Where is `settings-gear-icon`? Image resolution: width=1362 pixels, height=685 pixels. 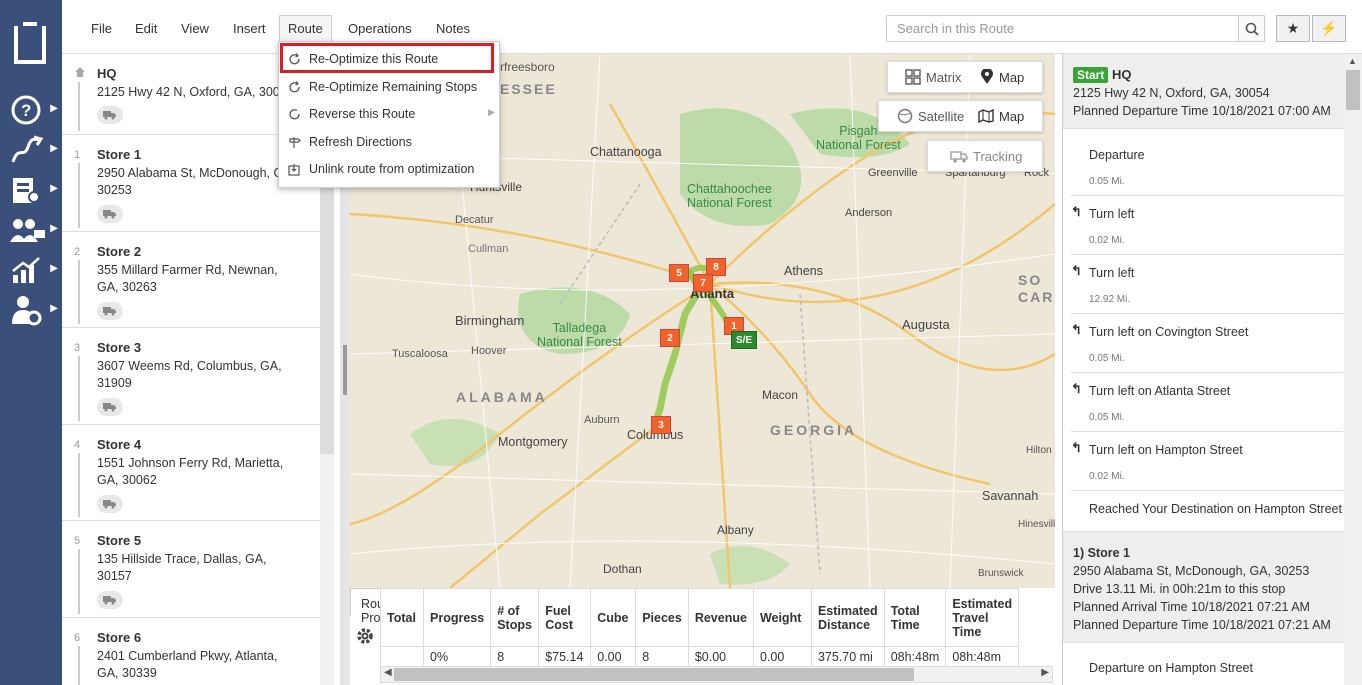
settings-gear-icon is located at coordinates (365, 637).